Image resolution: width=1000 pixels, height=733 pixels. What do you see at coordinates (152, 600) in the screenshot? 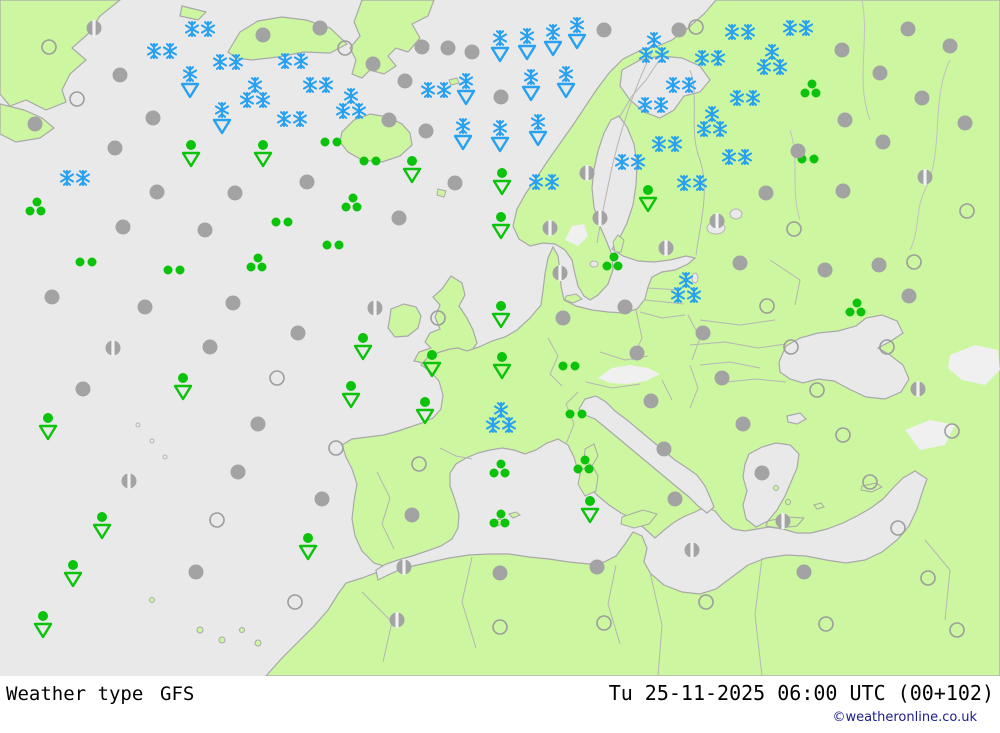
I see `land-madeira` at bounding box center [152, 600].